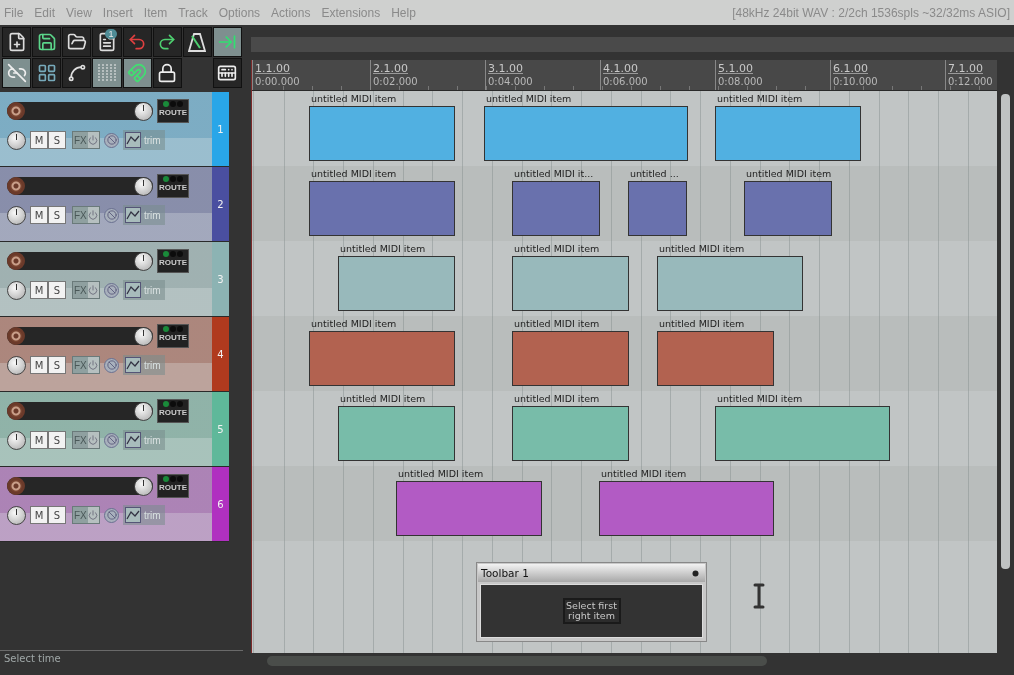 This screenshot has height=675, width=1014. What do you see at coordinates (121, 12) in the screenshot?
I see `menu-item: Insert` at bounding box center [121, 12].